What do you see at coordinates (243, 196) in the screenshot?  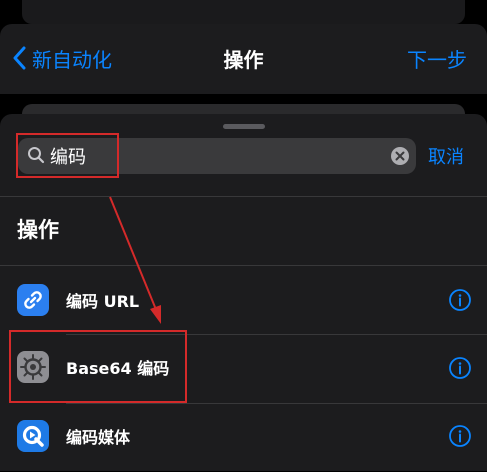 I see `divider` at bounding box center [243, 196].